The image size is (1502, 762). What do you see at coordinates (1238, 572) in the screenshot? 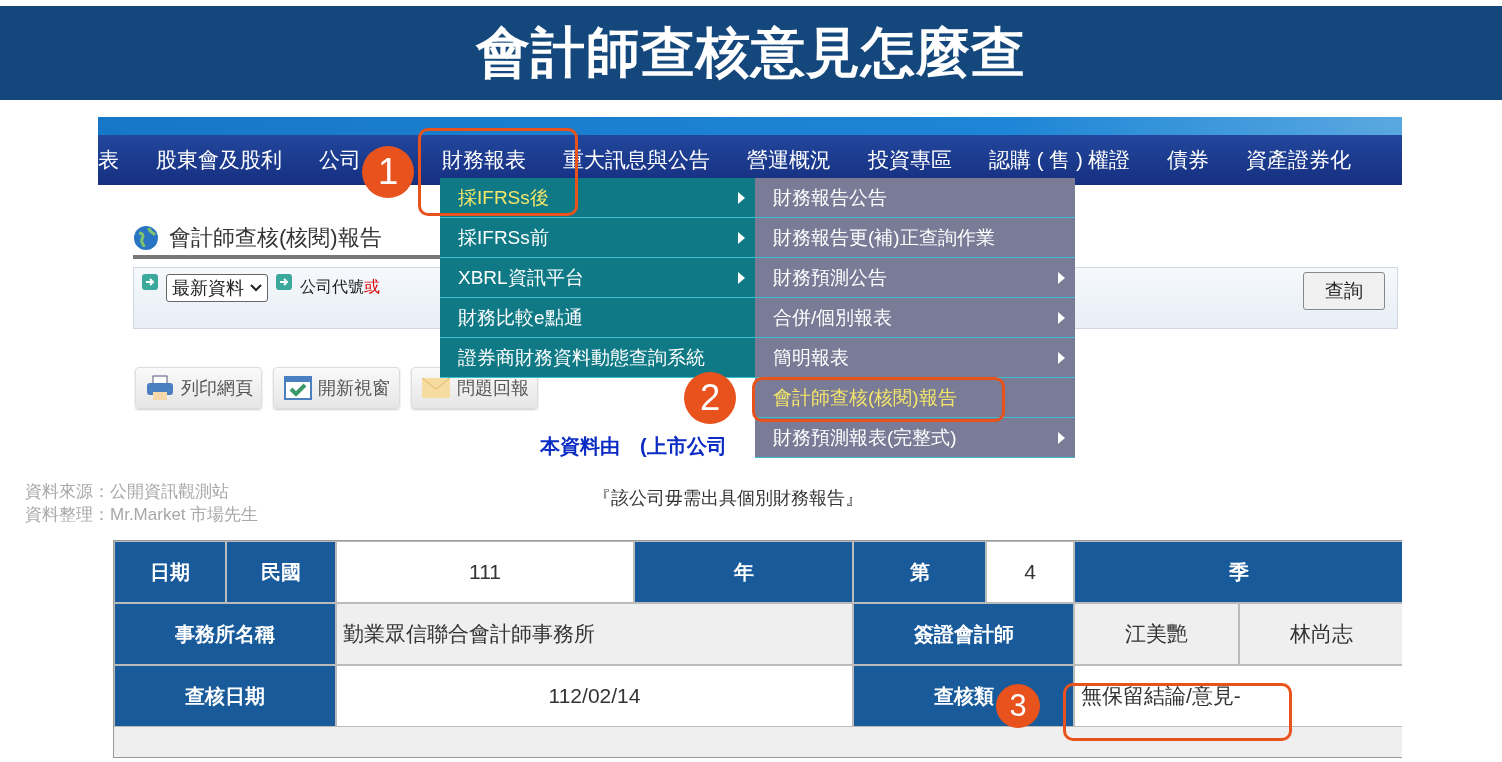
I see `header-cell: 季` at bounding box center [1238, 572].